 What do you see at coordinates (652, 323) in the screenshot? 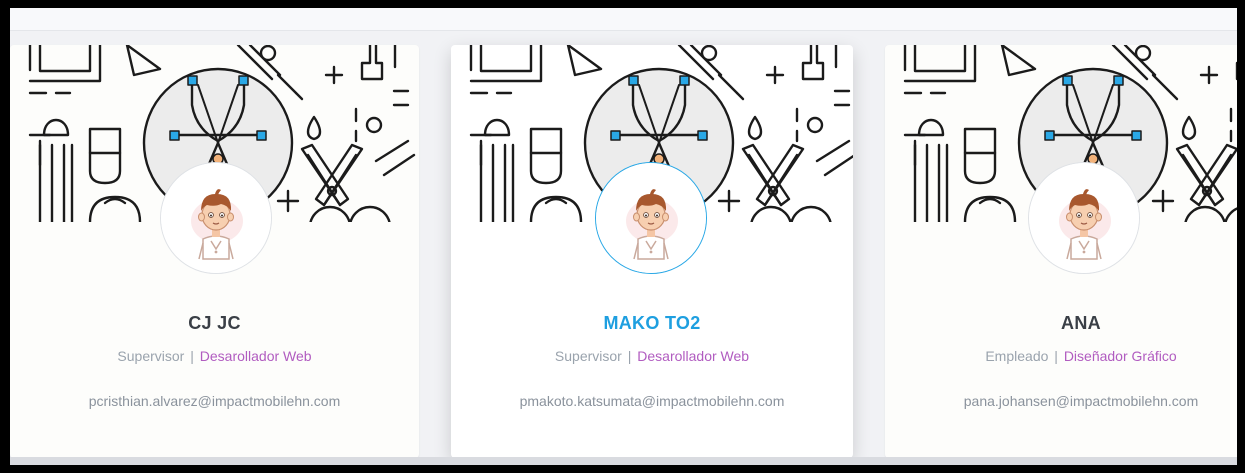
I see `employee-name: MAKO TO2` at bounding box center [652, 323].